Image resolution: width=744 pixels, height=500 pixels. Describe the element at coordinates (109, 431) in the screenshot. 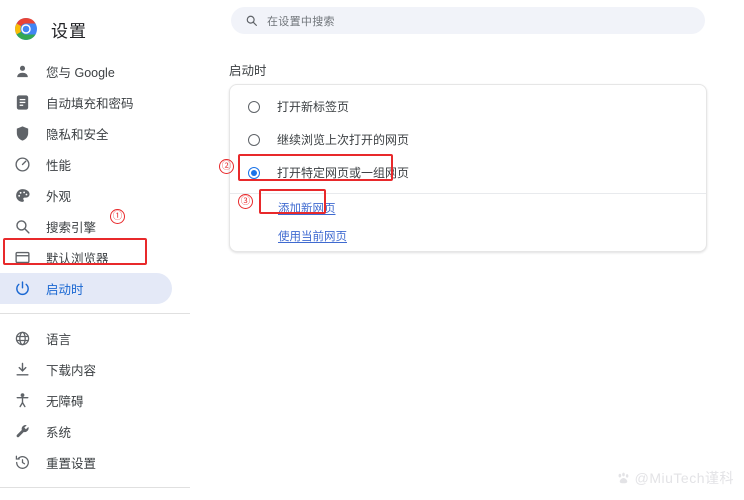

I see `sidebar-item-system: 系统` at that location.